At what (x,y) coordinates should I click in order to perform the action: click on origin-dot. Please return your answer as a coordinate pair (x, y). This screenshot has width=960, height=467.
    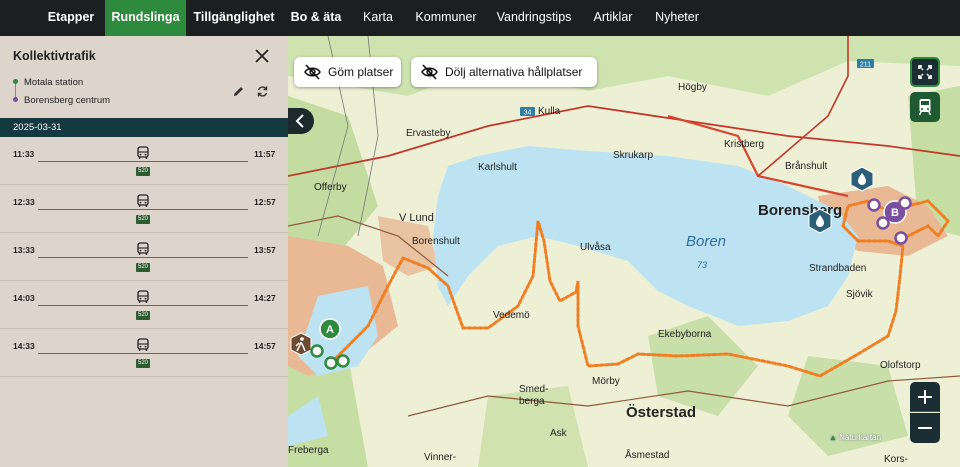
    Looking at the image, I should click on (15, 81).